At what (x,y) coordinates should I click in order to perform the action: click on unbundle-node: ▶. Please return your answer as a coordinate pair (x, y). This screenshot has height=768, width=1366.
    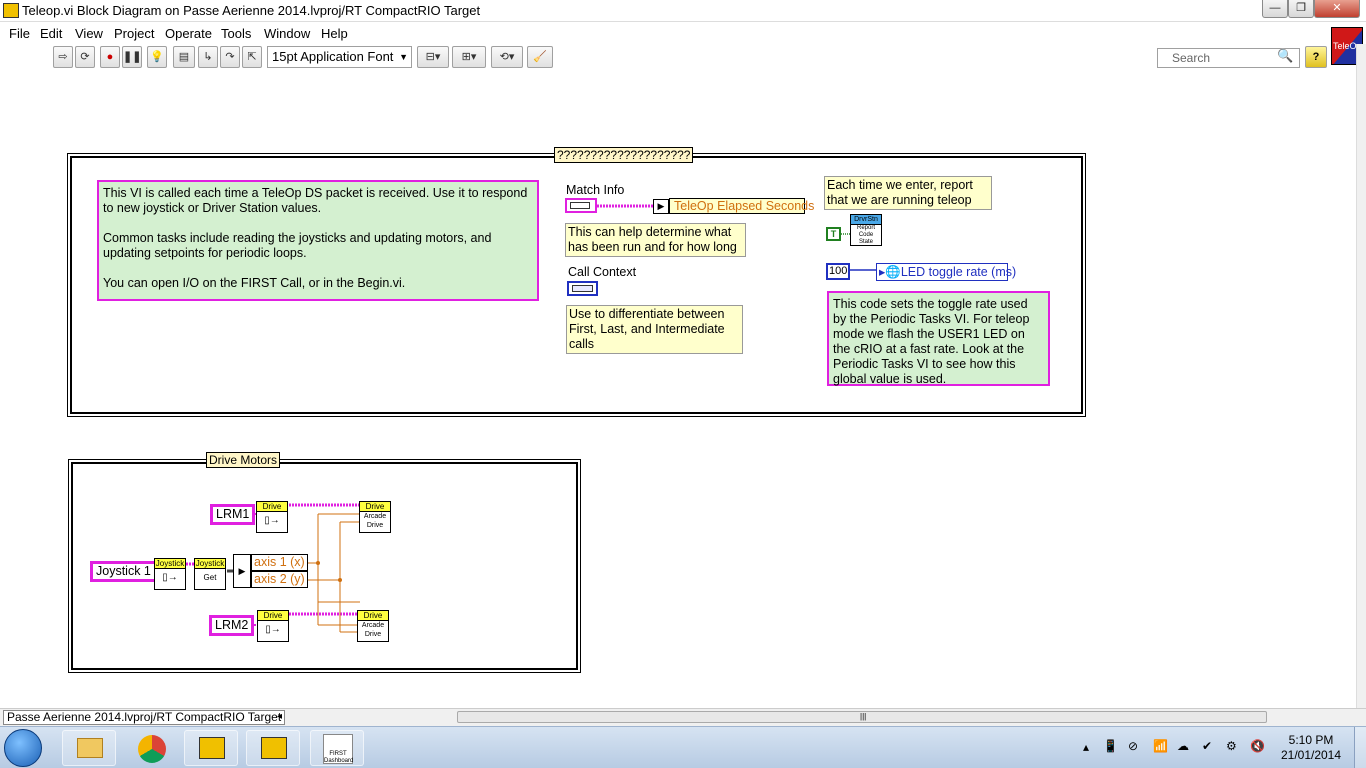
    Looking at the image, I should click on (661, 206).